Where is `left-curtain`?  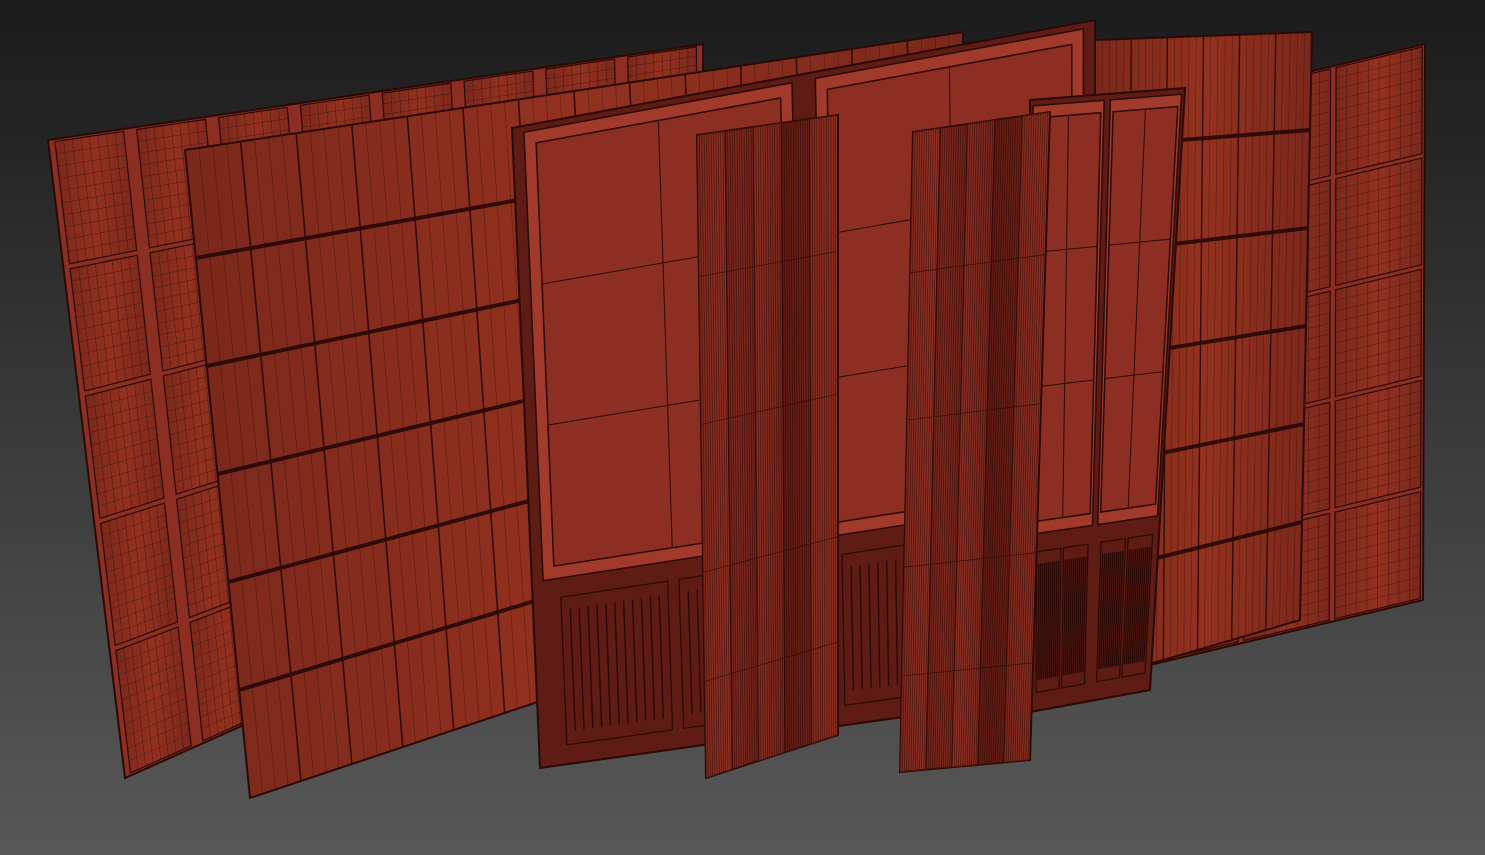
left-curtain is located at coordinates (767, 446).